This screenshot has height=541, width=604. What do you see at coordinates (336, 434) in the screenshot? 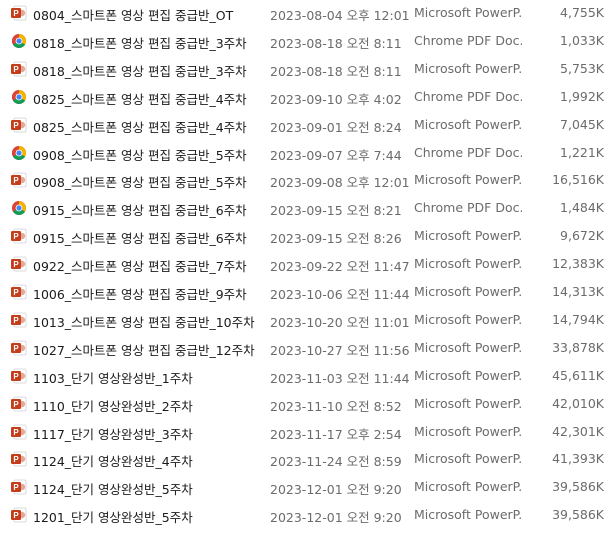
I see `file-date-modified: 2023-11-17 오후 2:54` at bounding box center [336, 434].